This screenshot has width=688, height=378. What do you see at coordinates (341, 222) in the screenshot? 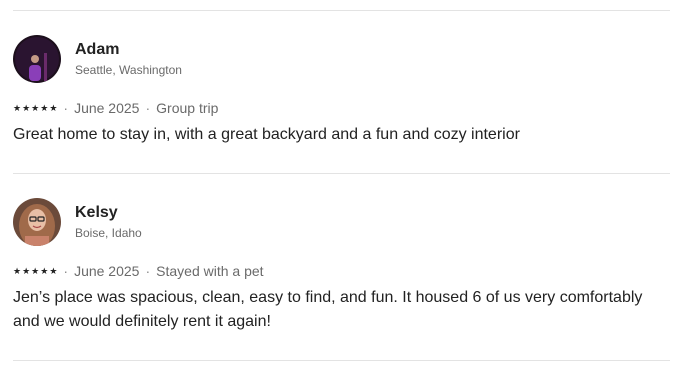
I see `review-header: Kelsy Boise, Idaho` at bounding box center [341, 222].